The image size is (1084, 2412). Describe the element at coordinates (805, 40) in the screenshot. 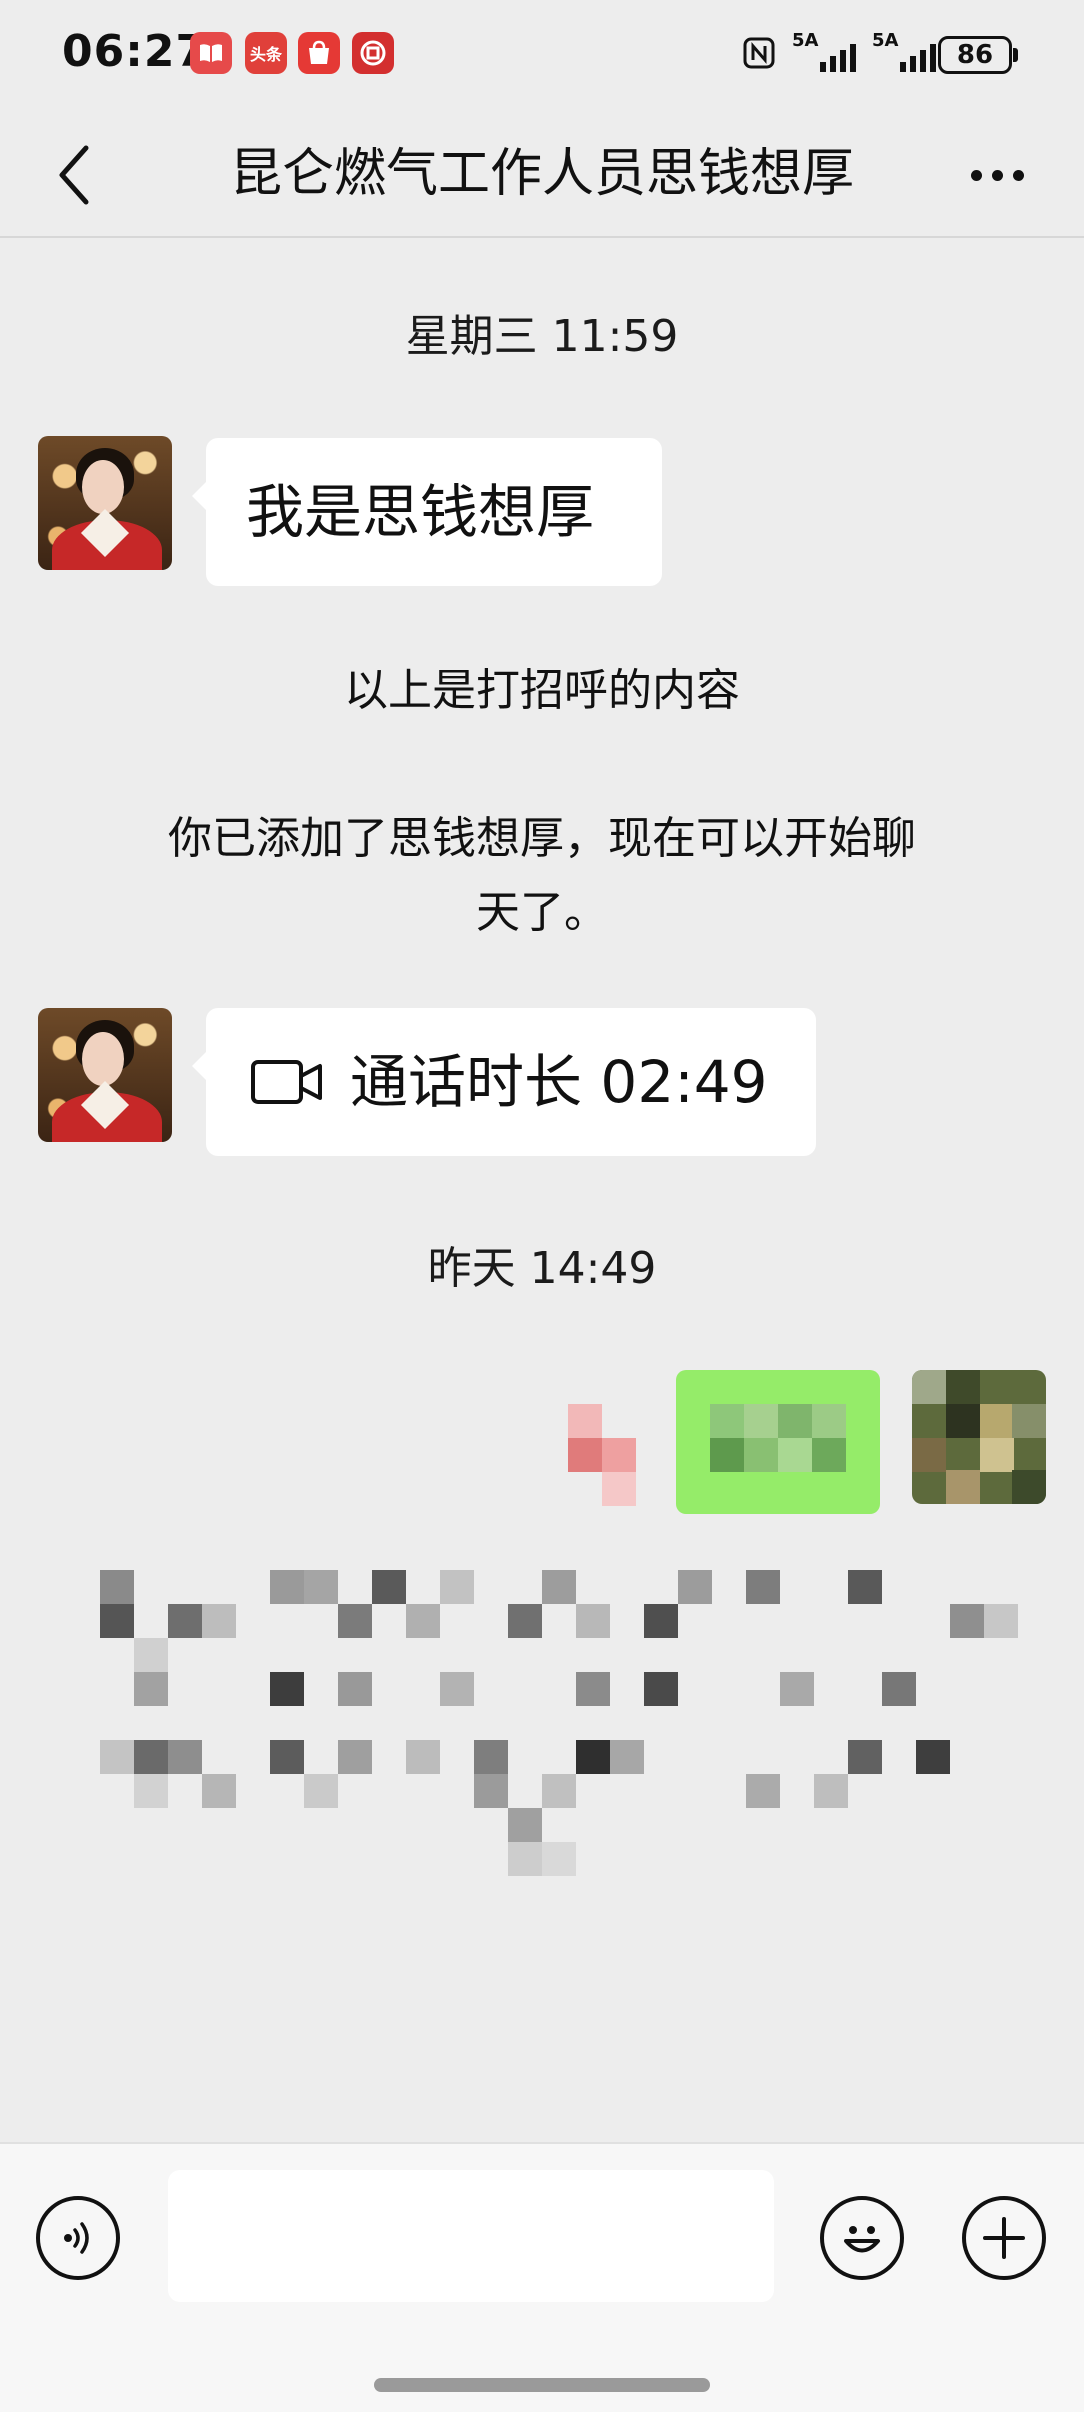

I see `signal-label-1: 5A` at that location.